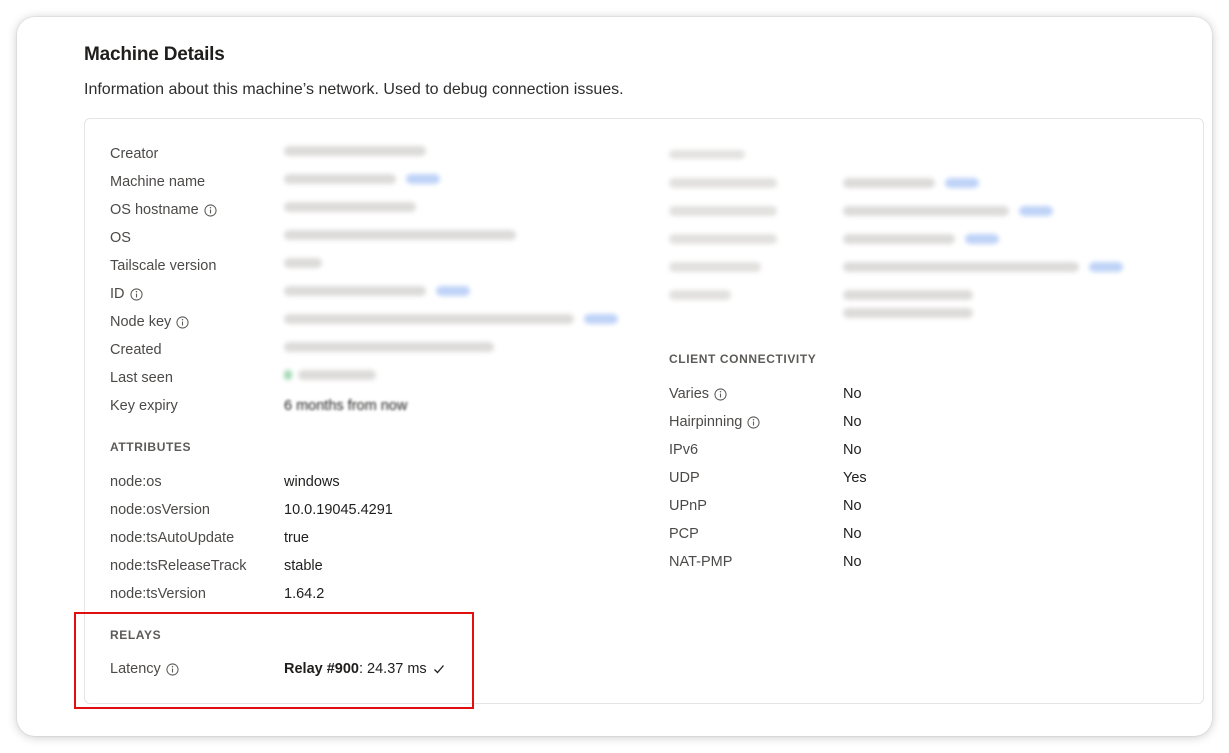 This screenshot has height=753, width=1229. Describe the element at coordinates (136, 482) in the screenshot. I see `attribute-label: node:os` at that location.